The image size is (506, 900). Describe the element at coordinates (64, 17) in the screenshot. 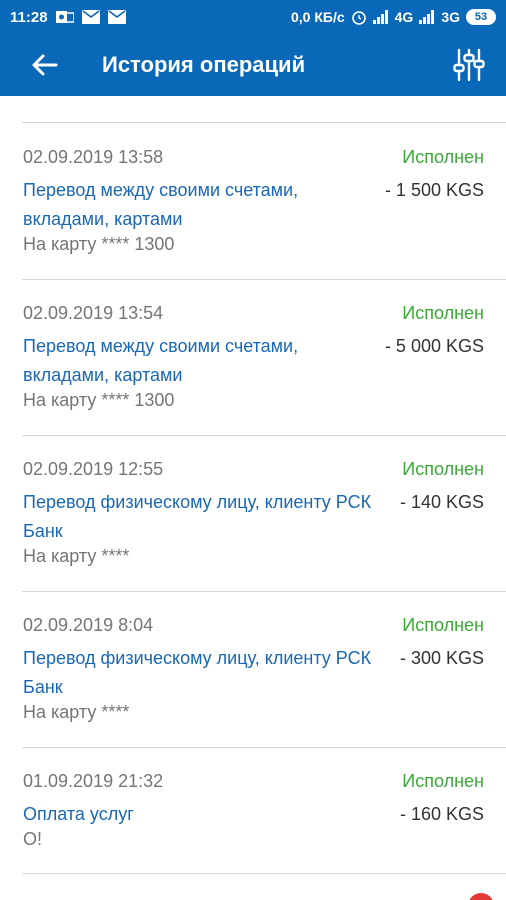

I see `outlook-notification-icon` at that location.